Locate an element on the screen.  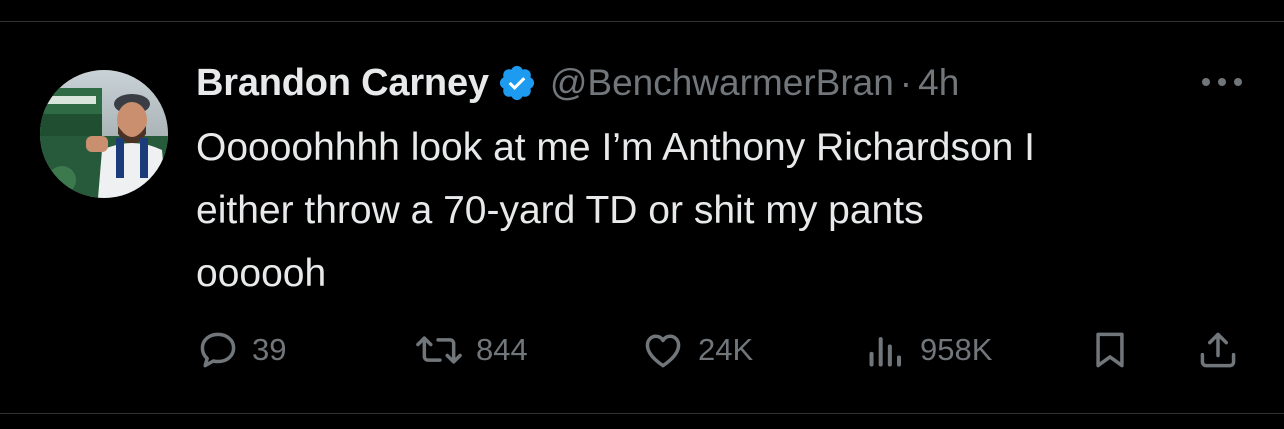
like-button: 24K is located at coordinates (696, 350).